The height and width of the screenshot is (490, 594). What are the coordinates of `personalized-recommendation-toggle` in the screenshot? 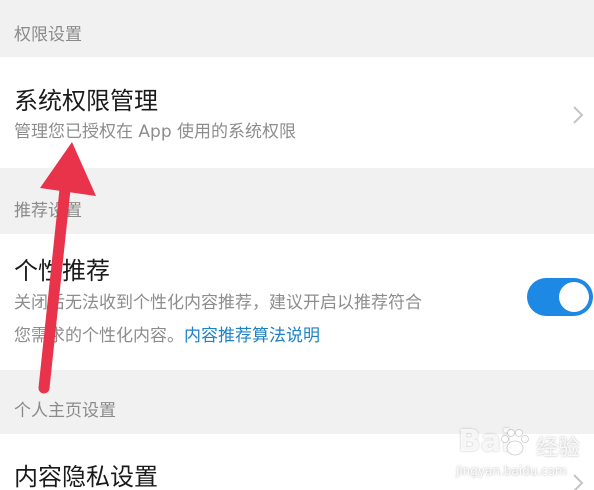 It's located at (560, 297).